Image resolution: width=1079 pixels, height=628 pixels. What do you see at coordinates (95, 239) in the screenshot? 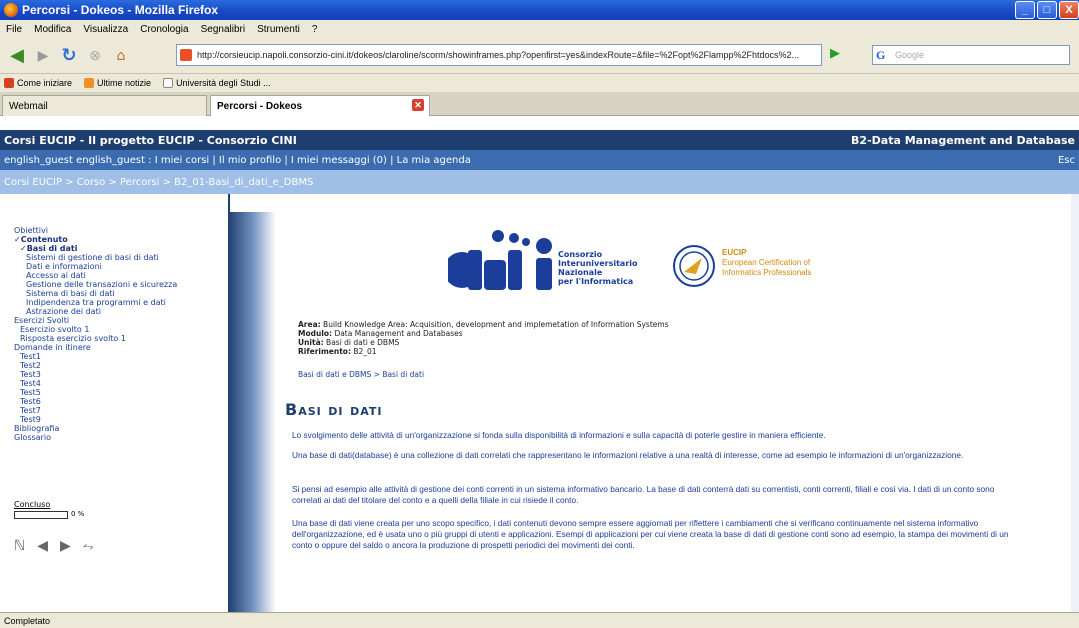
I see `toc-item: ✓Contenuto` at bounding box center [95, 239].